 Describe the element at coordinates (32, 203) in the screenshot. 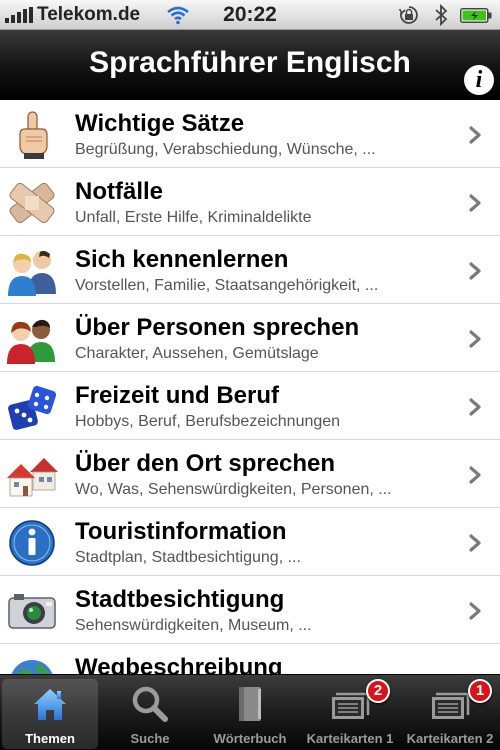

I see `bandage-icon` at that location.